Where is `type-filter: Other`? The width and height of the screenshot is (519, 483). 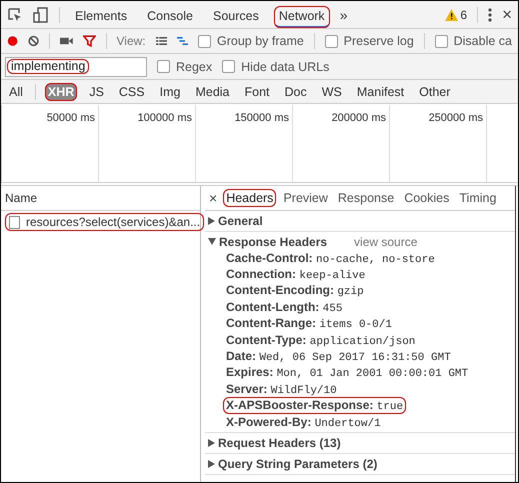 type-filter: Other is located at coordinates (435, 91).